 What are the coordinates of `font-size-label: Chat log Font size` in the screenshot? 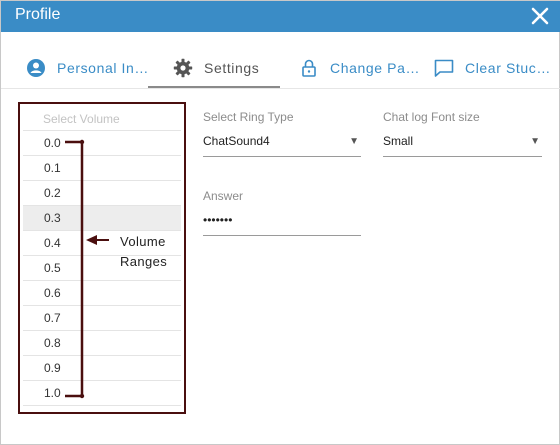 It's located at (431, 117).